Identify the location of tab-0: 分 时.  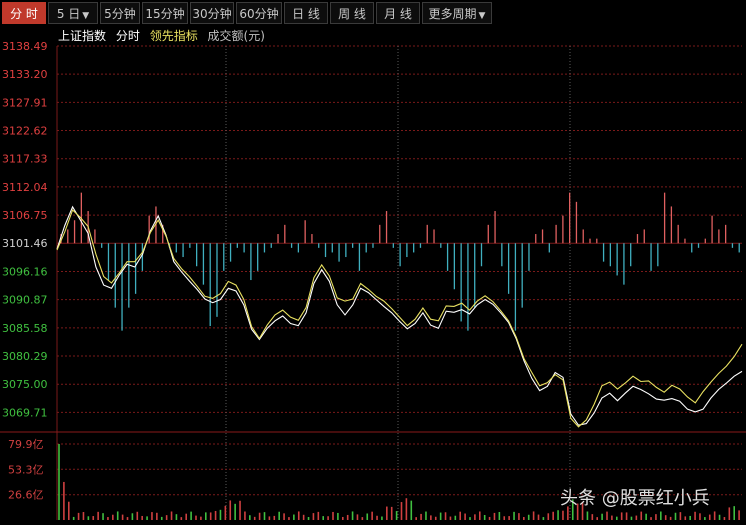
(24, 13).